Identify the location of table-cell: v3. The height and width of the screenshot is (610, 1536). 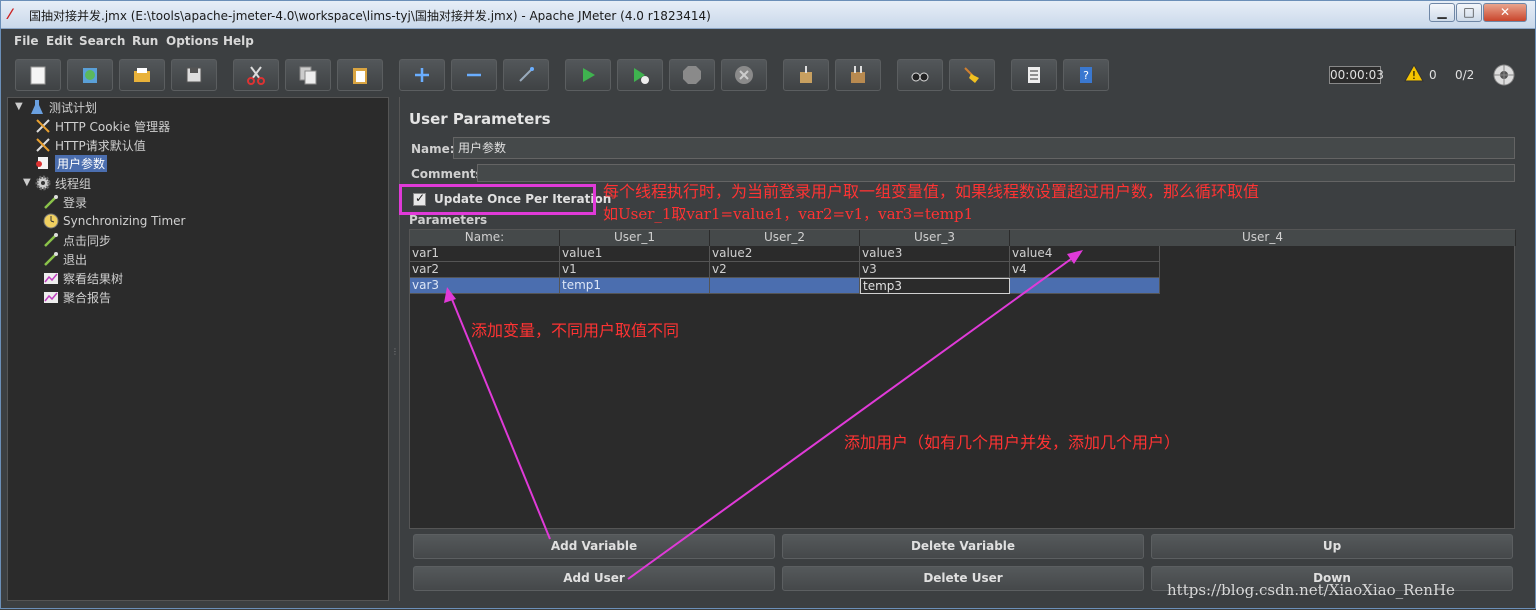
(935, 270).